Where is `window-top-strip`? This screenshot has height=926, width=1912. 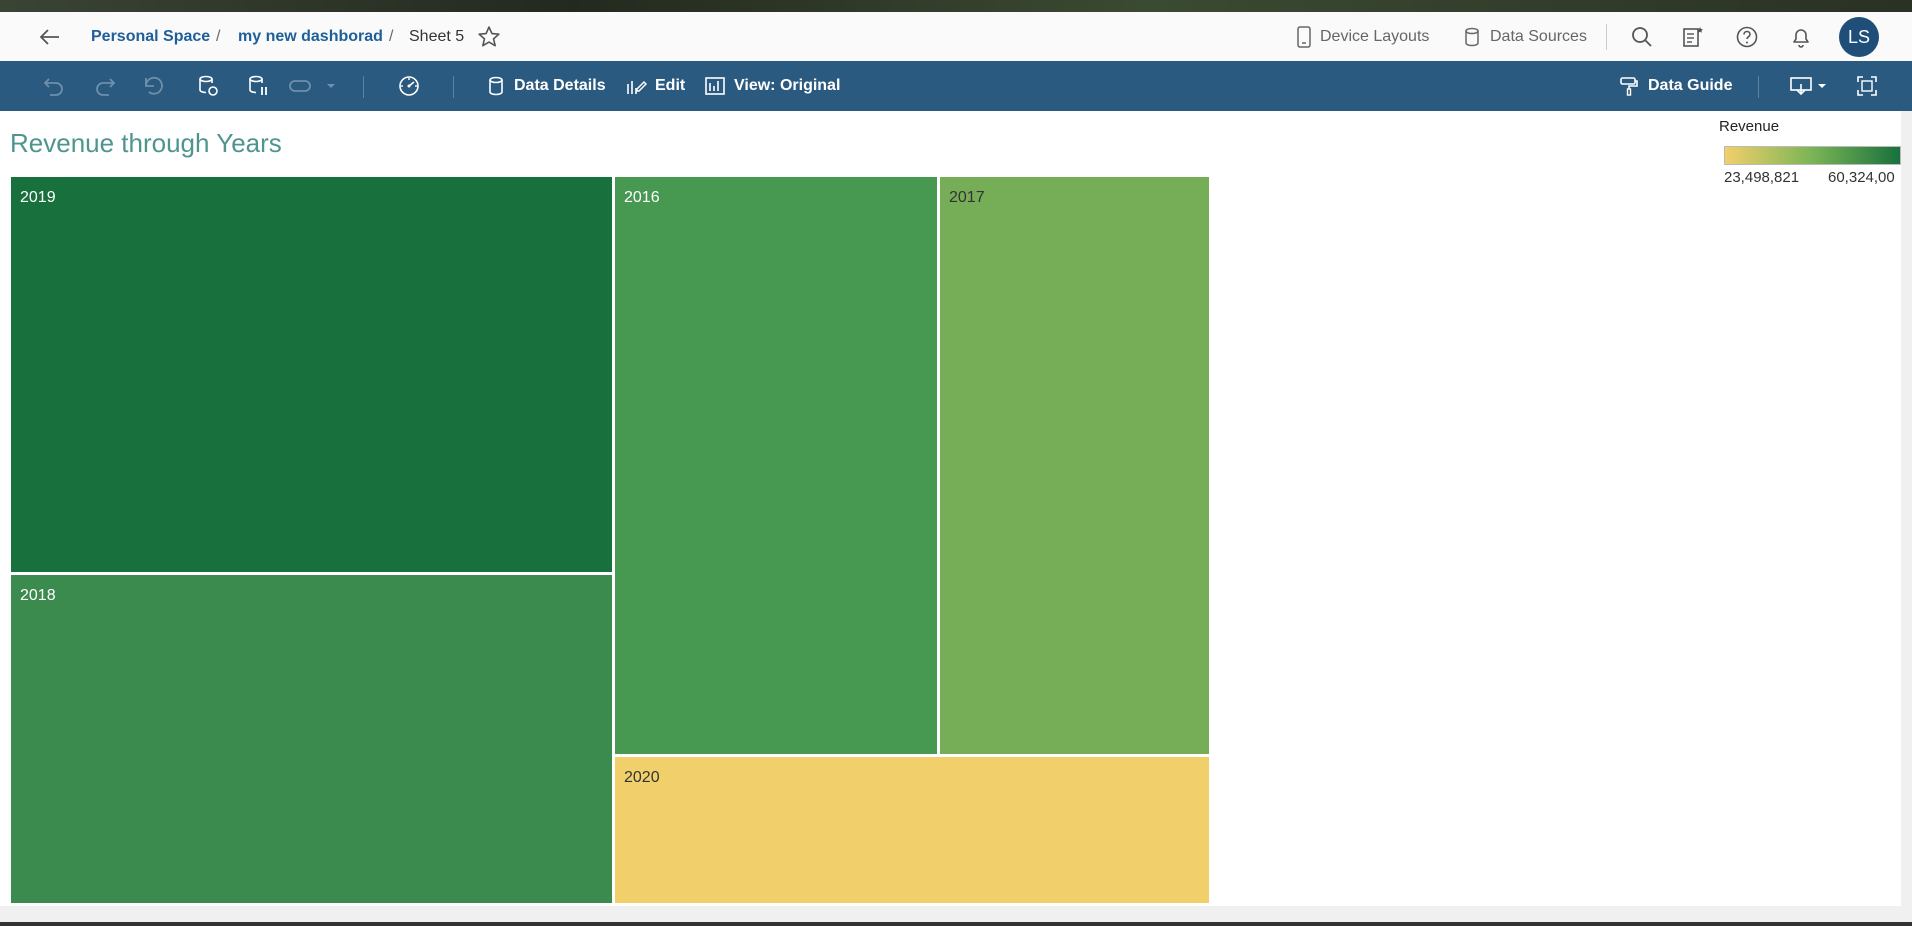
window-top-strip is located at coordinates (956, 6).